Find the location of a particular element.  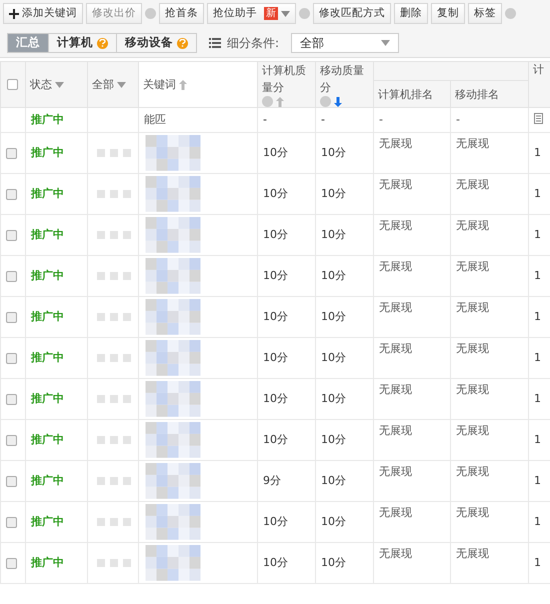

column-header: 关键词 is located at coordinates (159, 84).